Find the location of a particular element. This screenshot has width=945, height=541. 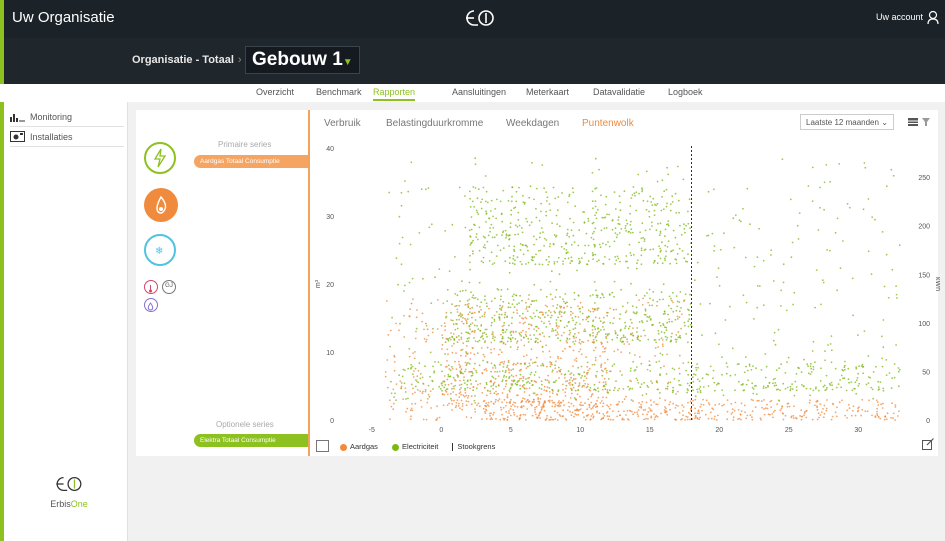

breadcrumb-root: Organisatie - Totaal is located at coordinates (183, 60).